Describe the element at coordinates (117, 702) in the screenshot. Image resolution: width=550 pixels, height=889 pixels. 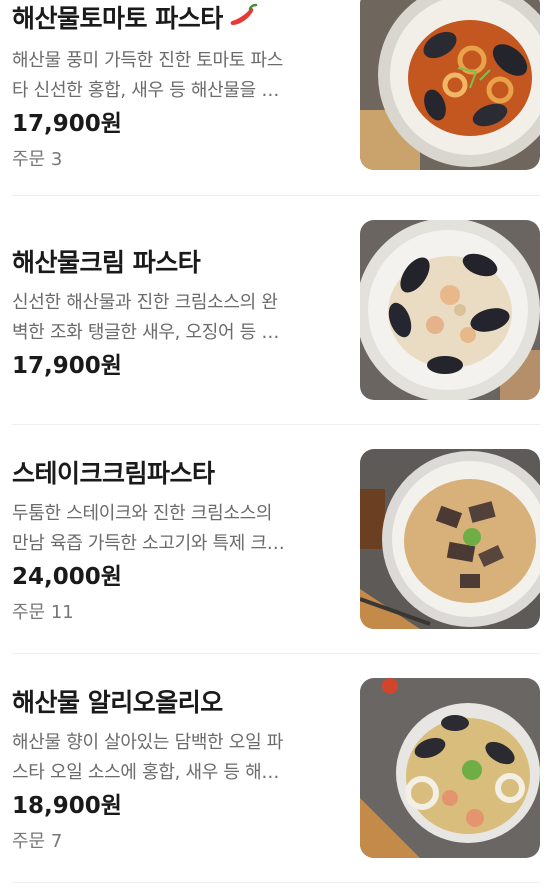
I see `menu-item-name: 해산물 알리오올리오` at that location.